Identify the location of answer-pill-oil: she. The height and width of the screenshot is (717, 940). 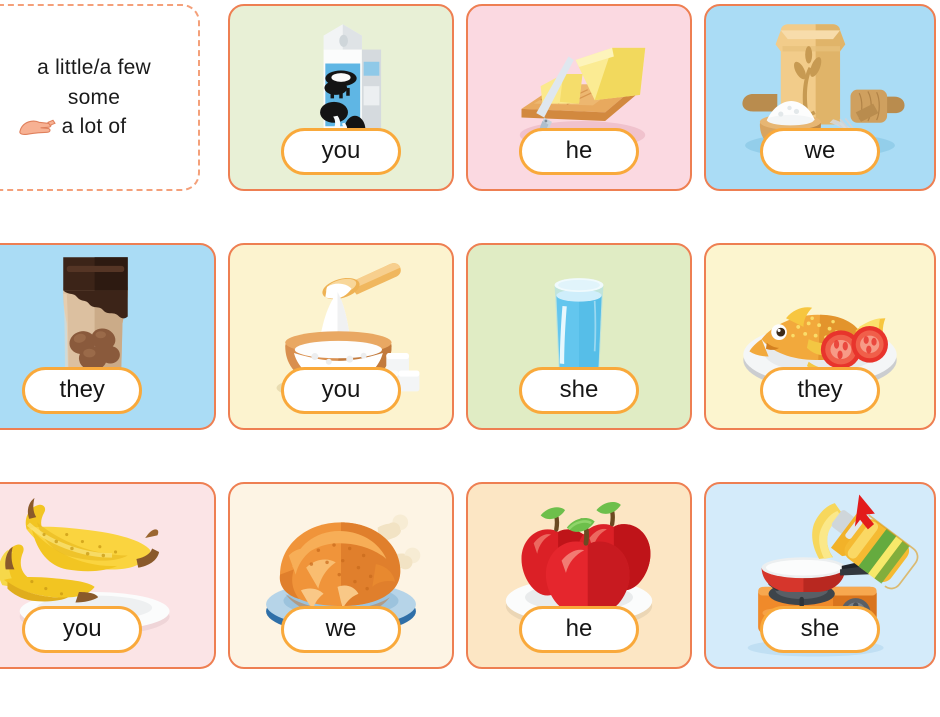
(820, 629).